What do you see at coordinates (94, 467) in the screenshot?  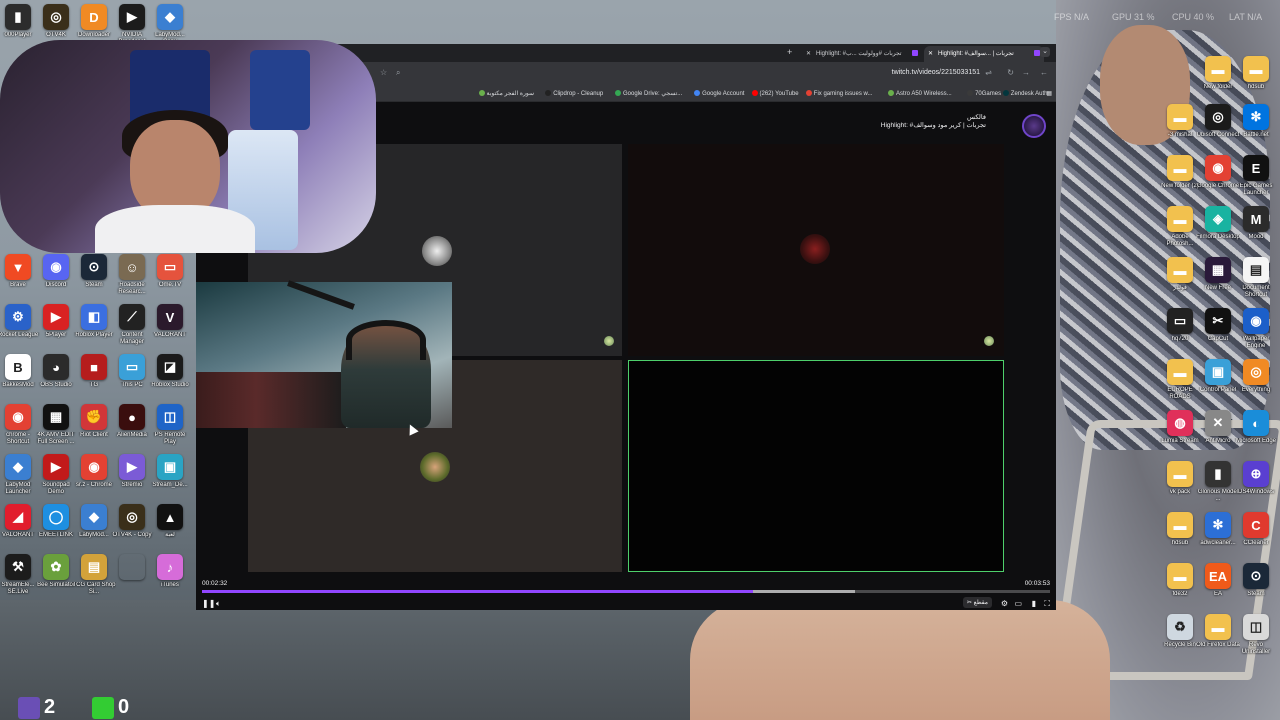 I see `chrome-profile-icon: ◉` at bounding box center [94, 467].